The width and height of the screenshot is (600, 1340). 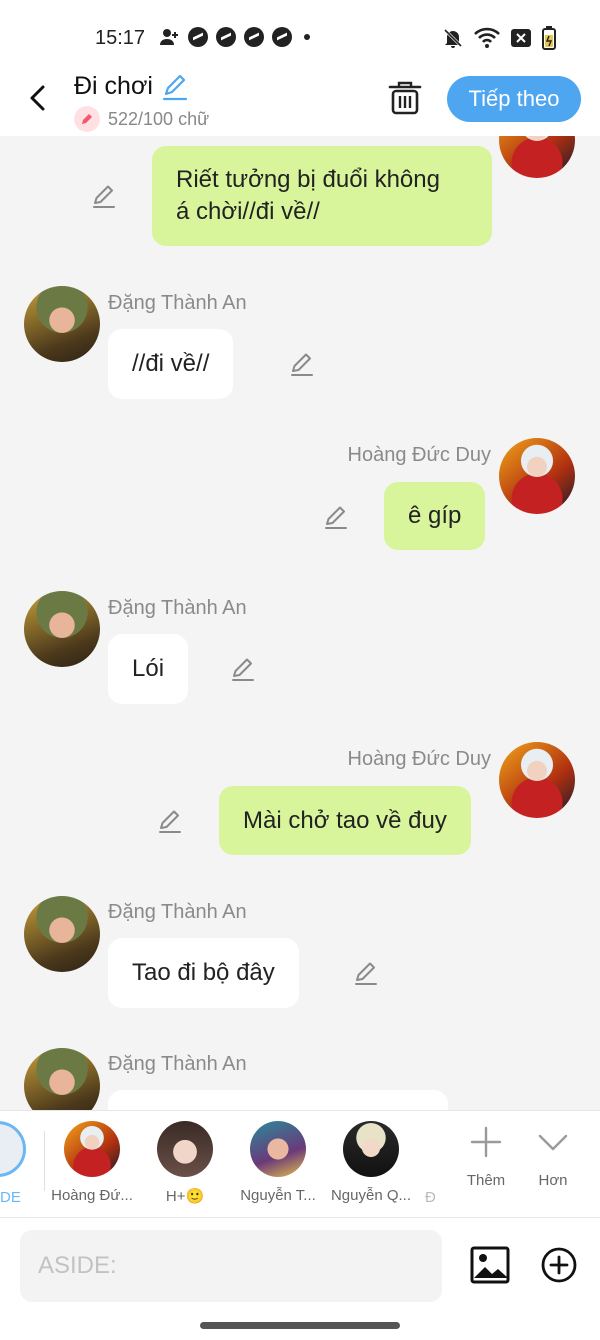 What do you see at coordinates (514, 99) in the screenshot?
I see `next-button: Tiếp theo` at bounding box center [514, 99].